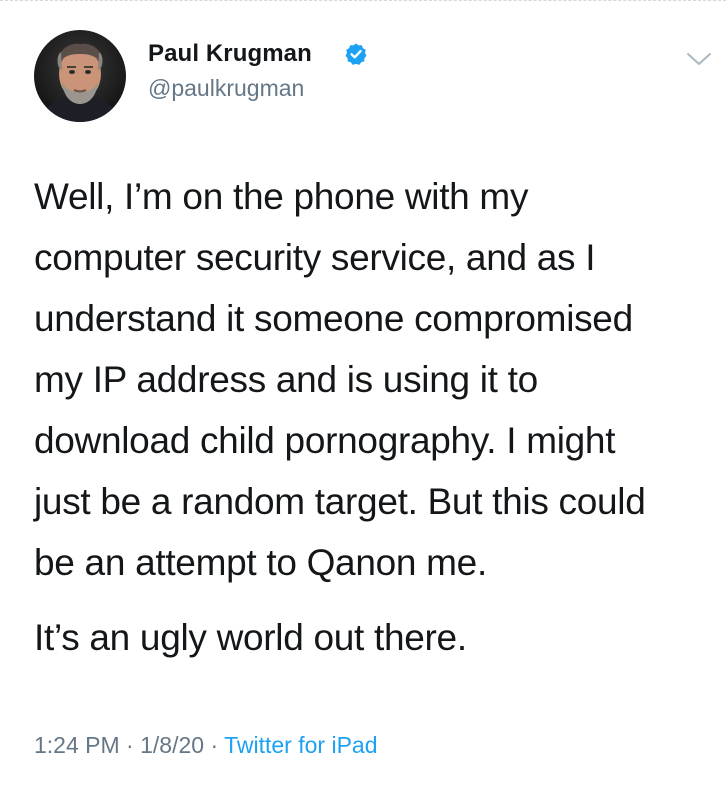 This screenshot has height=790, width=726. What do you see at coordinates (315, 257) in the screenshot?
I see `tweet-line: computer security service, and as I` at bounding box center [315, 257].